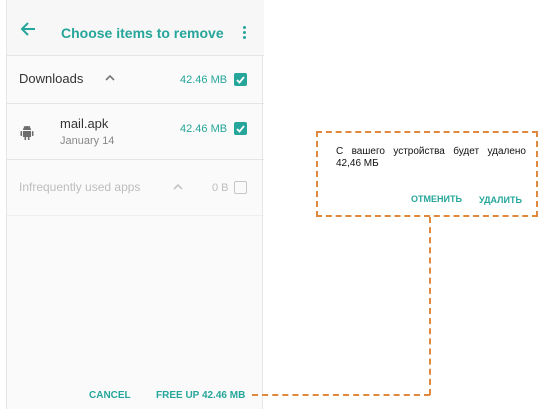 Image resolution: width=542 pixels, height=409 pixels. Describe the element at coordinates (220, 188) in the screenshot. I see `infrequent-size: 0 B` at that location.